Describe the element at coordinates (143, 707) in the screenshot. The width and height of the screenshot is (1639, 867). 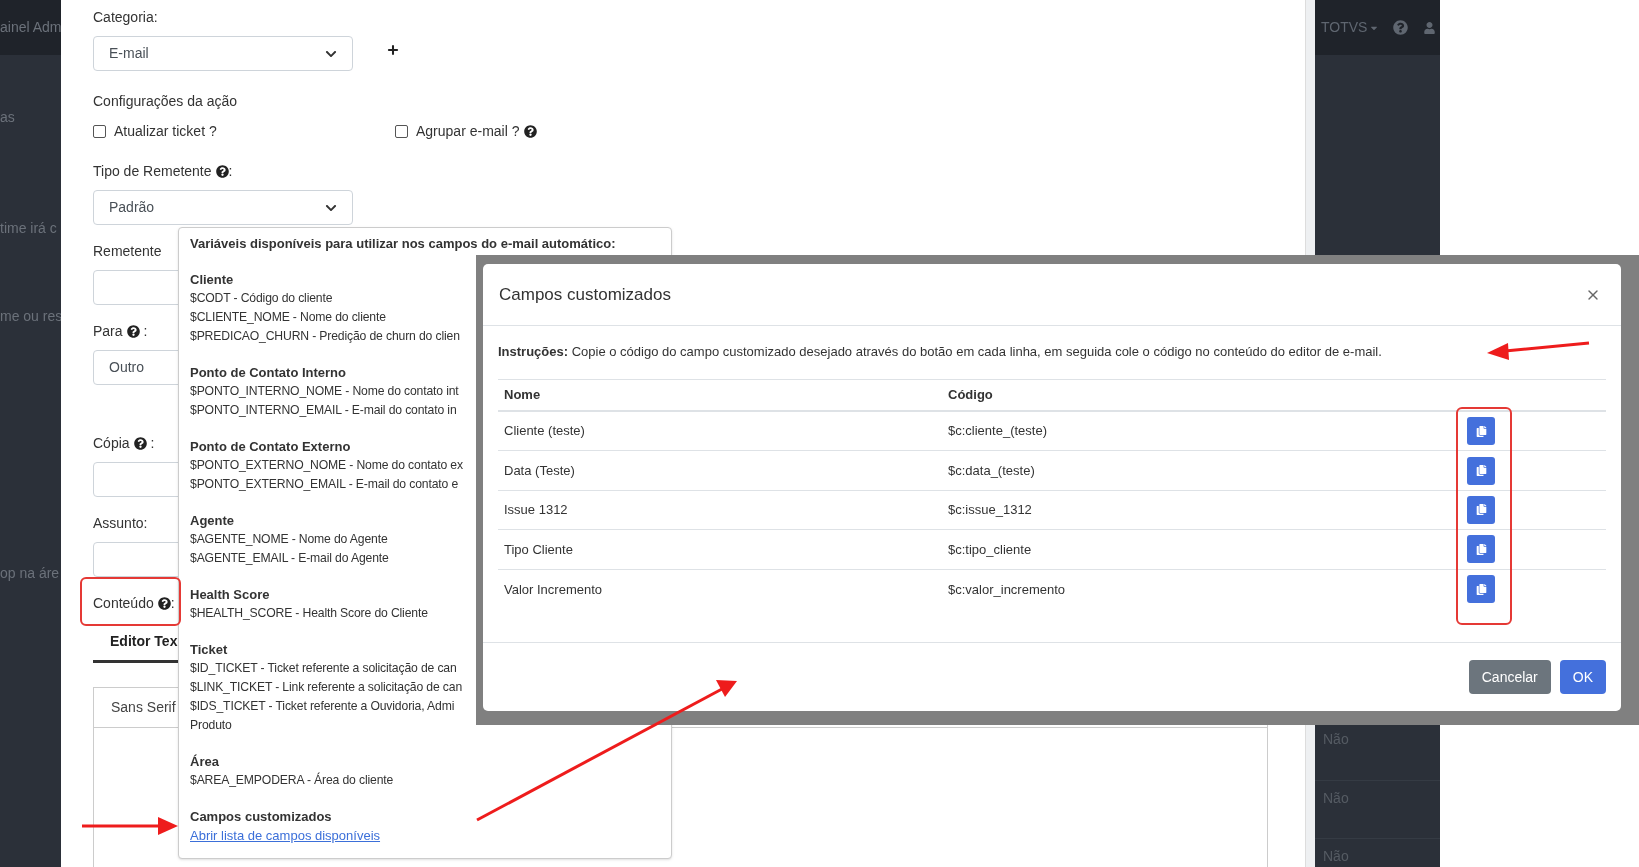
I see `font-select: Sans Serif` at that location.